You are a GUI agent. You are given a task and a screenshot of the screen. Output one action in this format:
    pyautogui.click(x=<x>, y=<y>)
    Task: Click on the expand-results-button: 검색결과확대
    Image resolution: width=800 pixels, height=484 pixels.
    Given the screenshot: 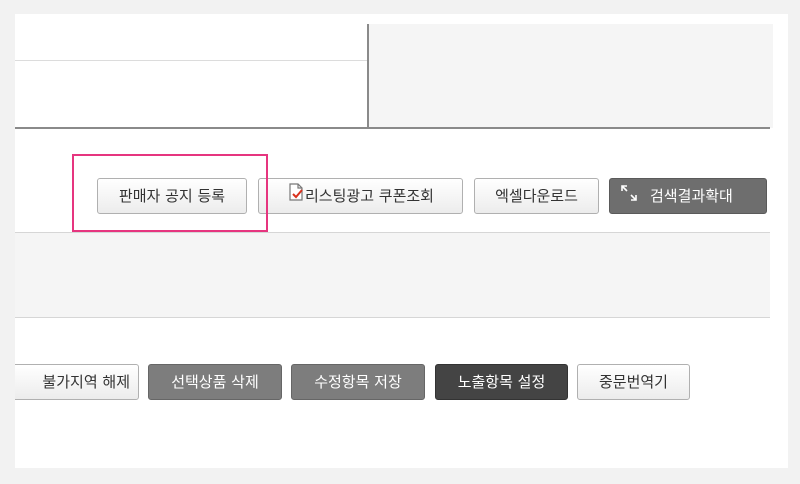 What is the action you would take?
    pyautogui.click(x=688, y=196)
    